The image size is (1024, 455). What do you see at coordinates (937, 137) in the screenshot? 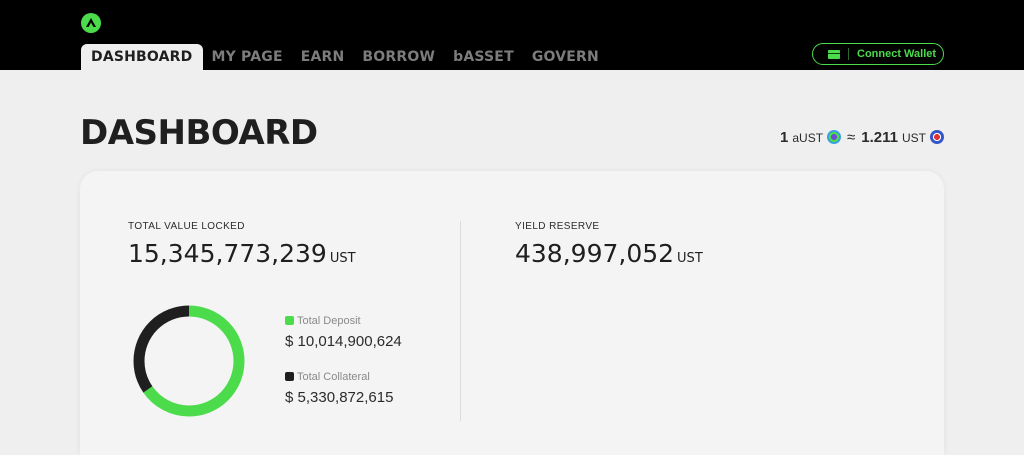
I see `ust-coin-icon` at bounding box center [937, 137].